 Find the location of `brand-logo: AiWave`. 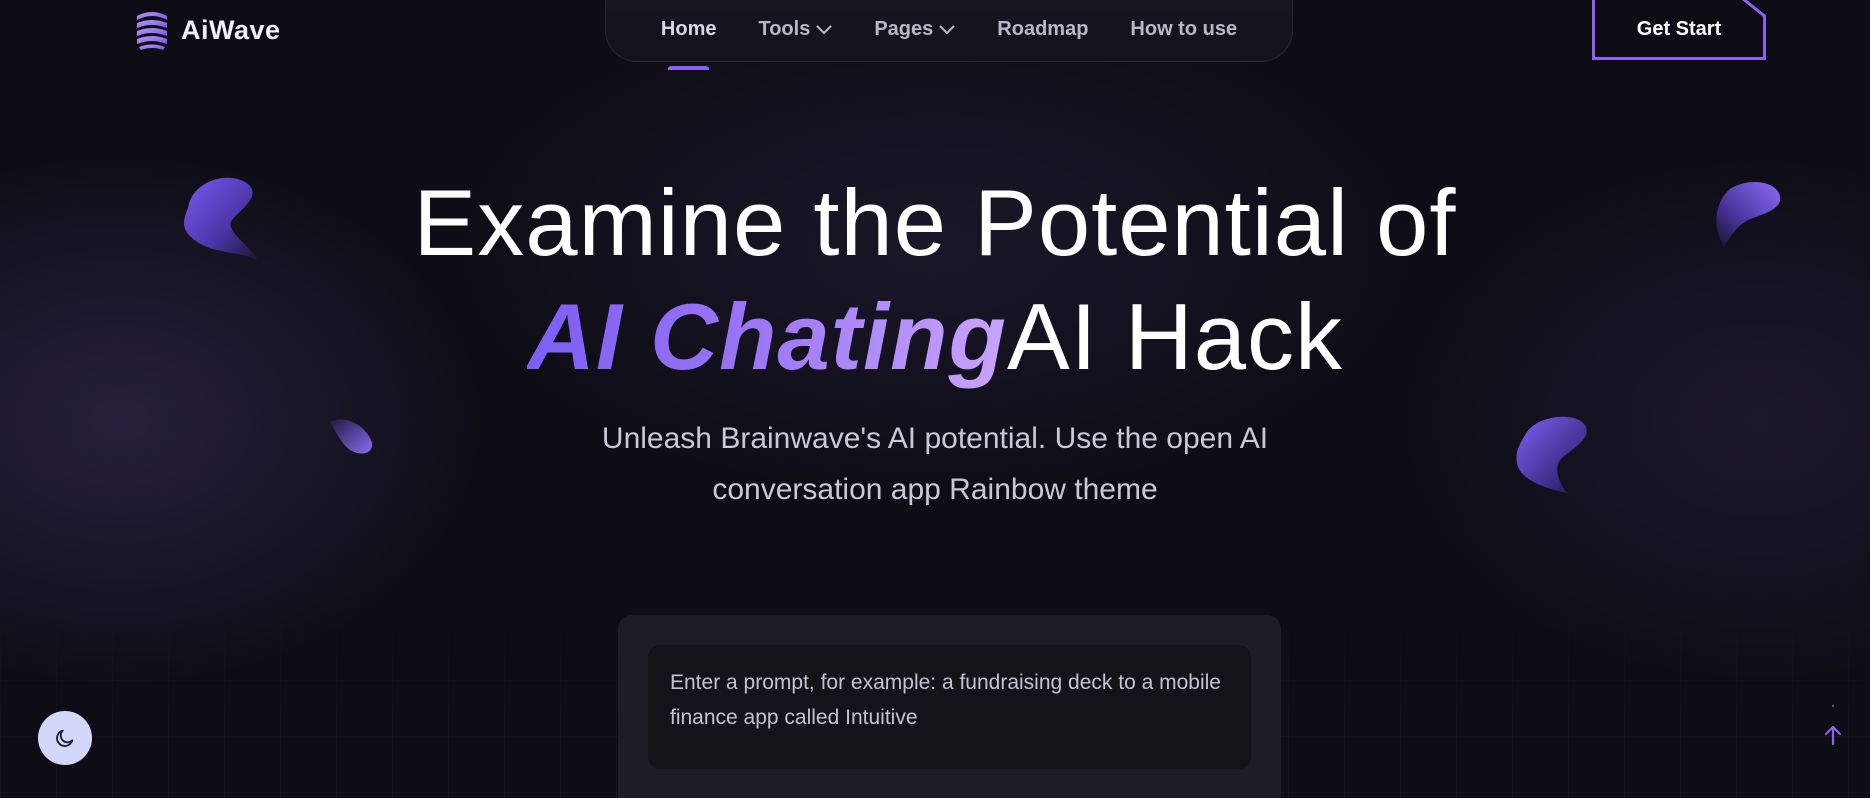

brand-logo: AiWave is located at coordinates (207, 30).